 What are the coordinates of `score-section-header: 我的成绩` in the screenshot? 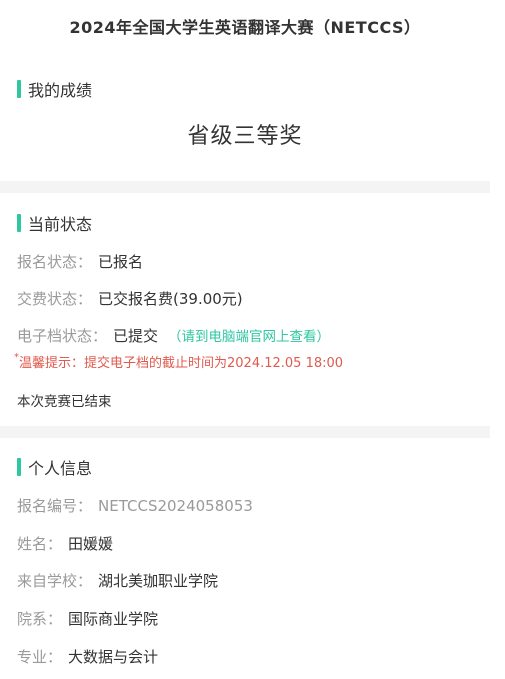 It's located at (54, 89).